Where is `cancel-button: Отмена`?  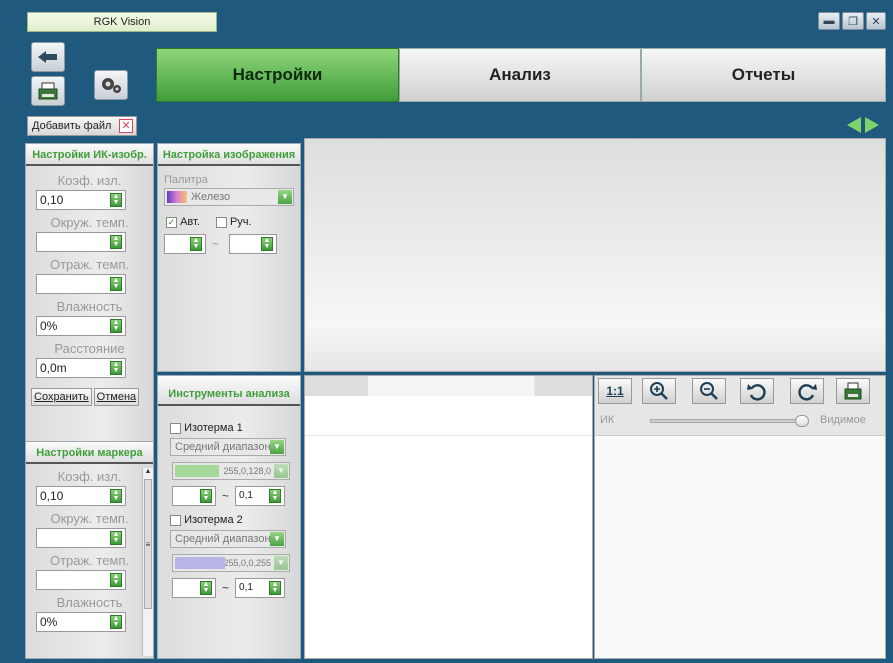
cancel-button: Отмена is located at coordinates (116, 397).